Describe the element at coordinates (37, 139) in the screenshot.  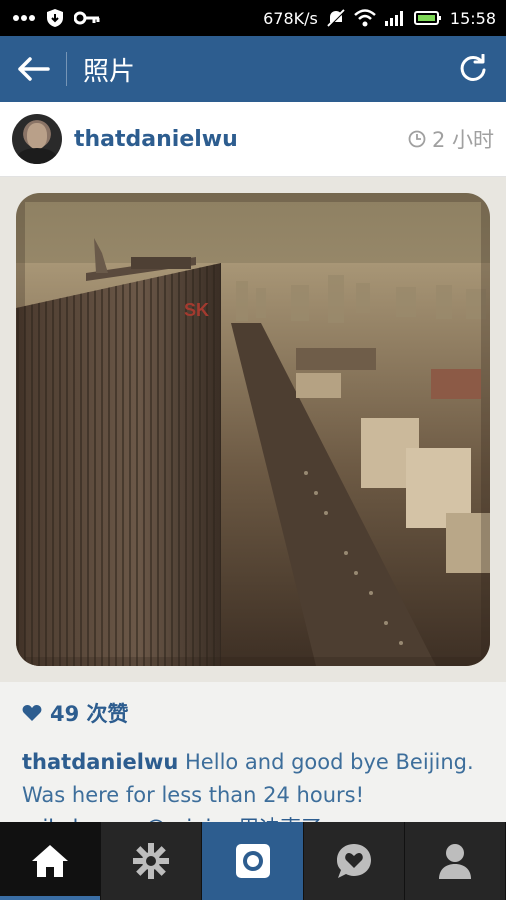
I see `avatar` at that location.